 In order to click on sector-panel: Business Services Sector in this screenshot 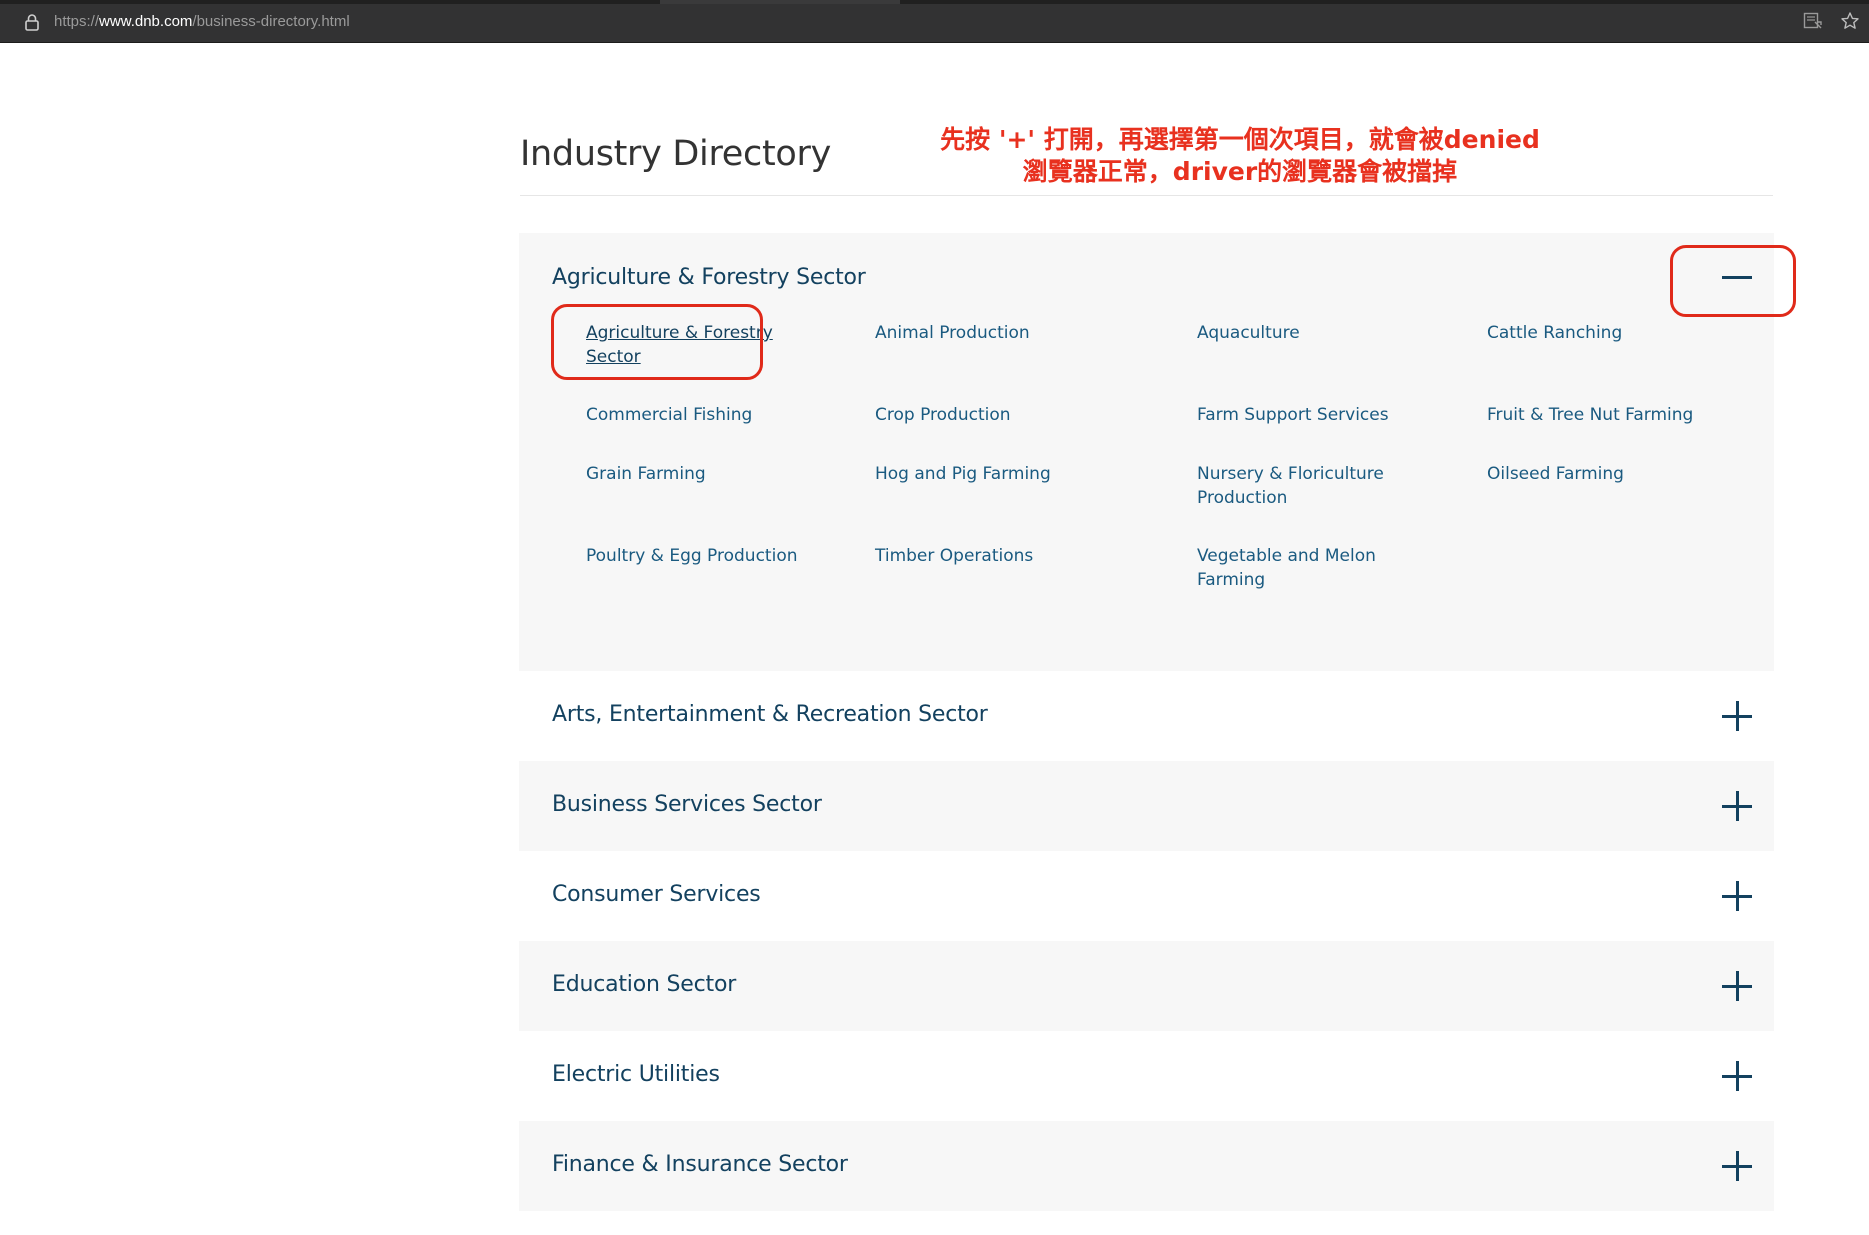, I will do `click(1146, 806)`.